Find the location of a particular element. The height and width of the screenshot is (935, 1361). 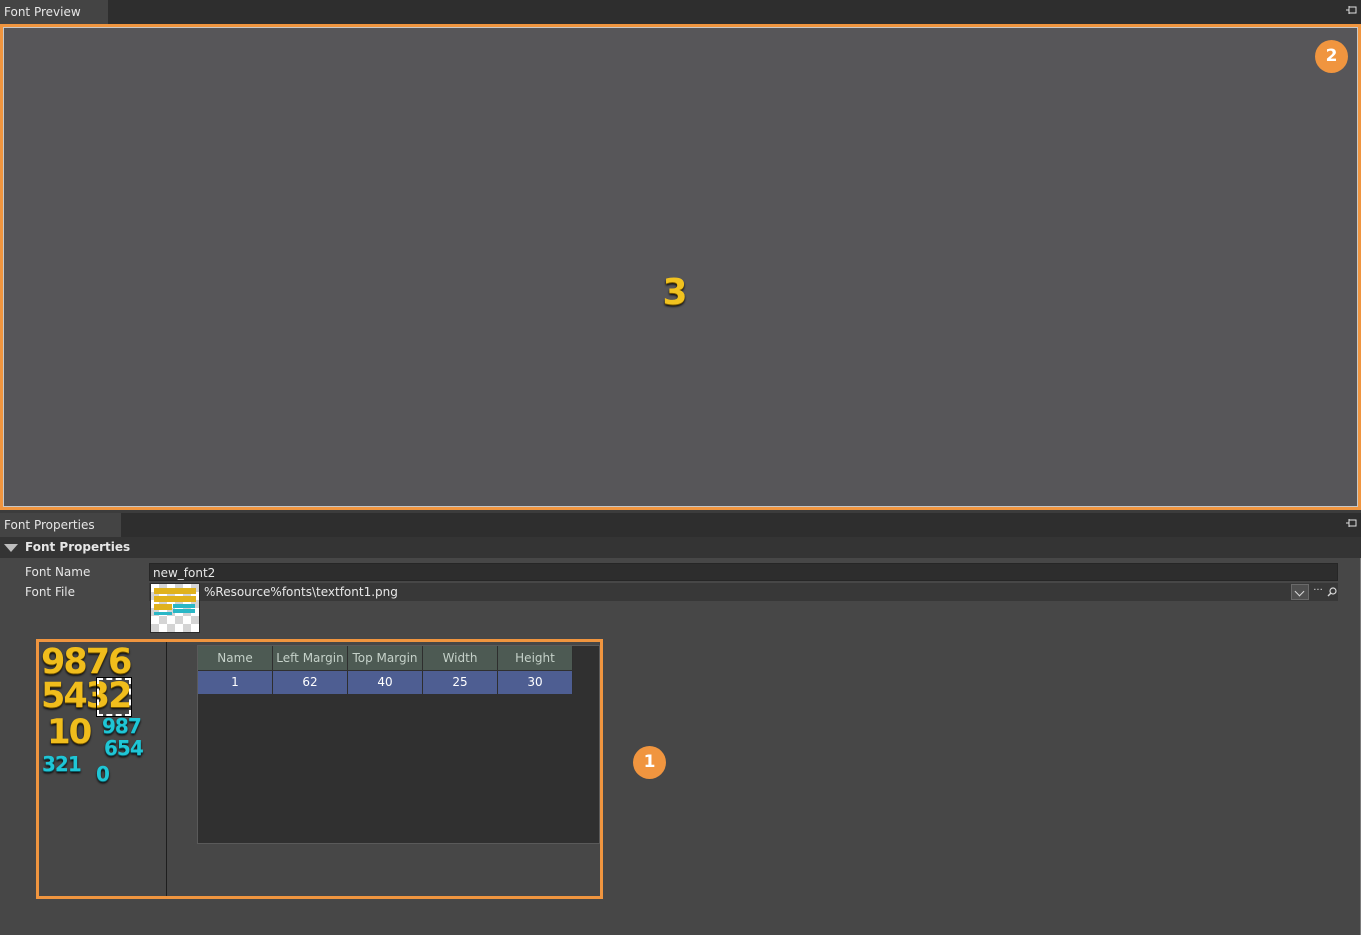

column-header-top-margin: Top Margin is located at coordinates (385, 658).